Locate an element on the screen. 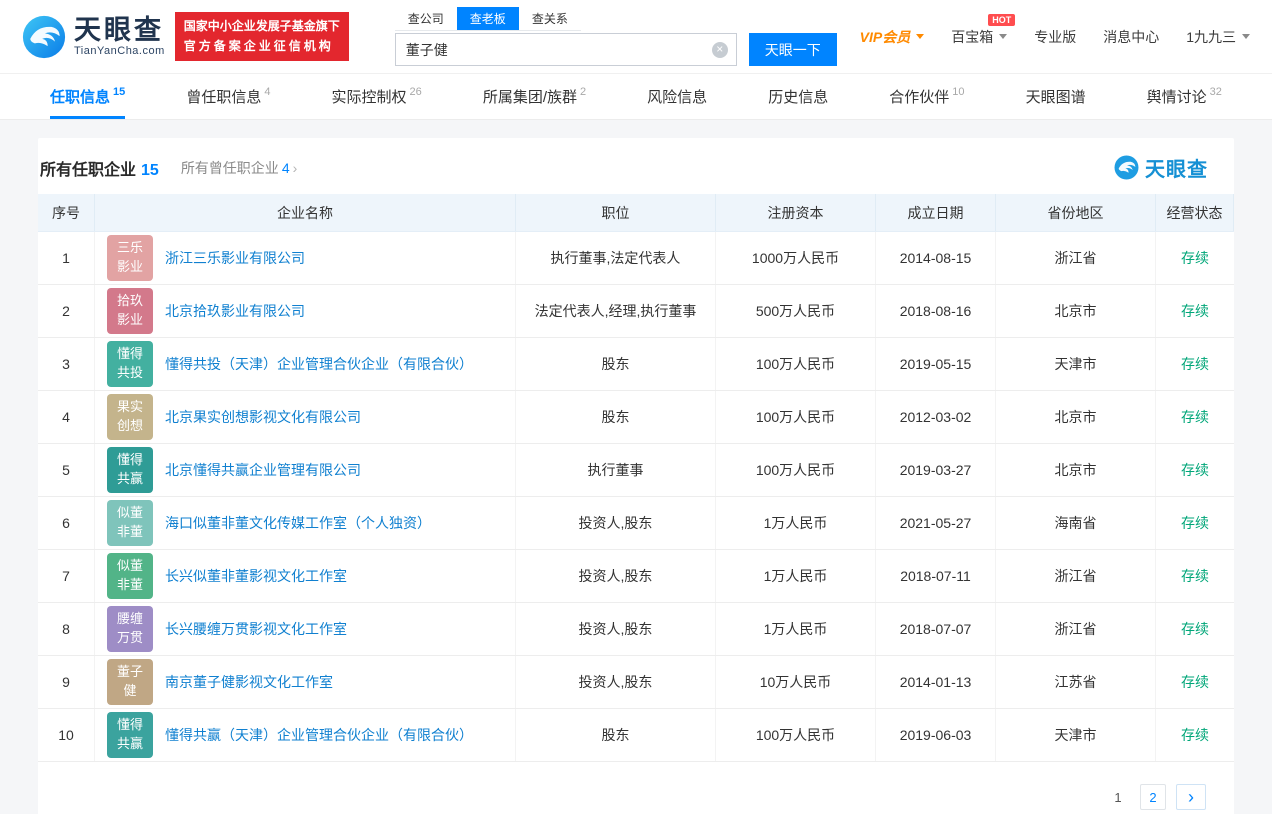 The width and height of the screenshot is (1272, 834). tab-item: 历史信息 is located at coordinates (798, 96).